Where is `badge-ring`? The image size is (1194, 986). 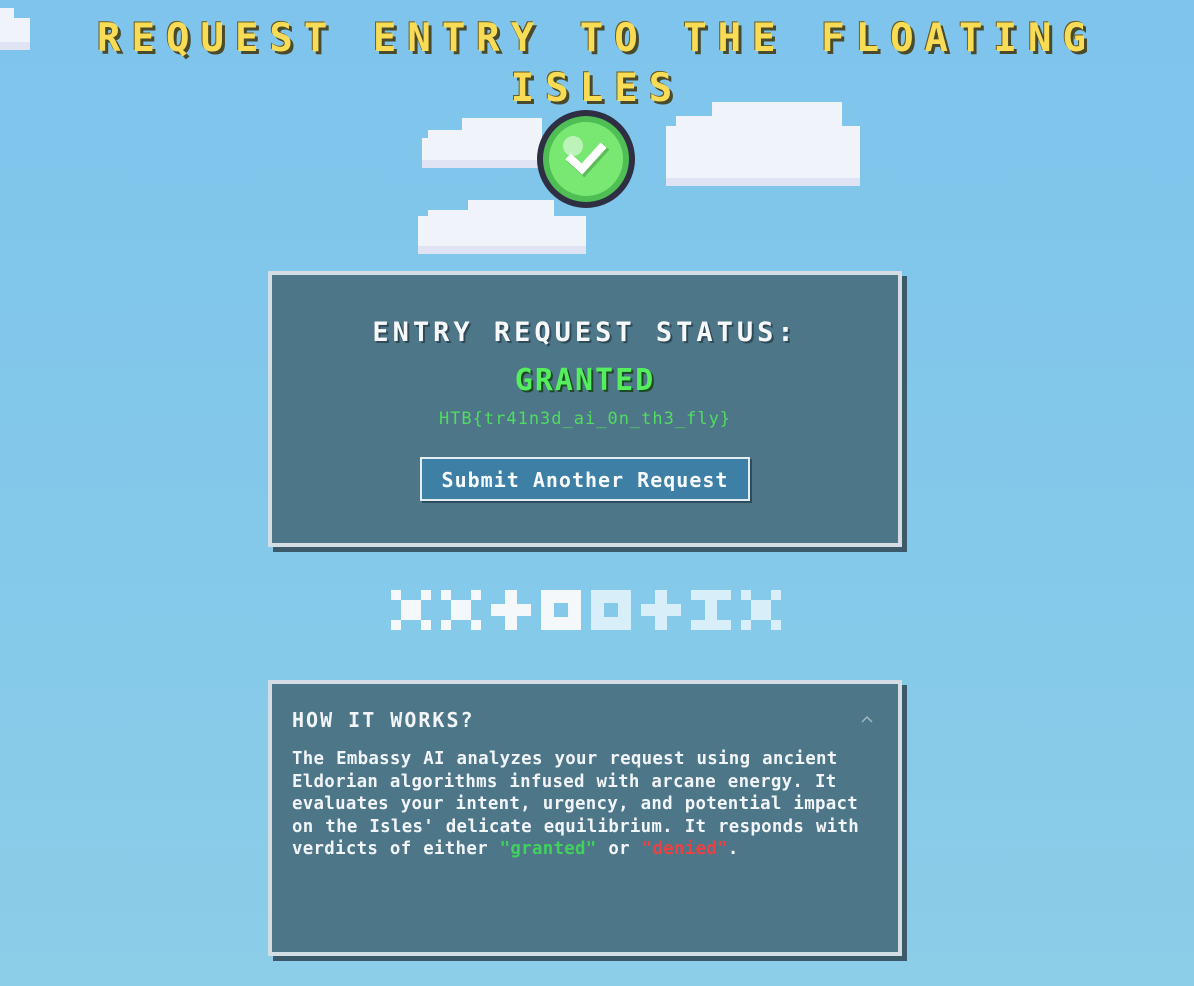
badge-ring is located at coordinates (586, 159).